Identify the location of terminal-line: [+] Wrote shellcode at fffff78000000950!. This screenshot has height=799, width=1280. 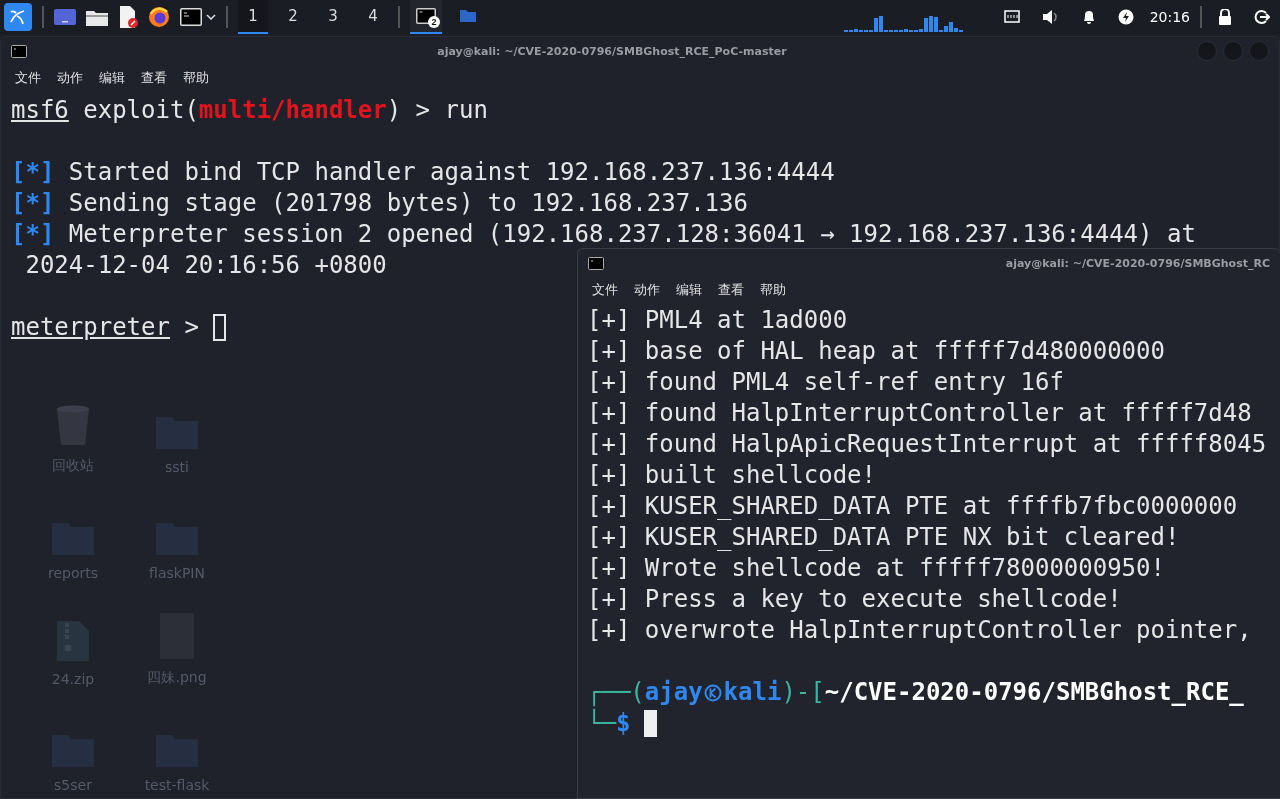
(876, 568).